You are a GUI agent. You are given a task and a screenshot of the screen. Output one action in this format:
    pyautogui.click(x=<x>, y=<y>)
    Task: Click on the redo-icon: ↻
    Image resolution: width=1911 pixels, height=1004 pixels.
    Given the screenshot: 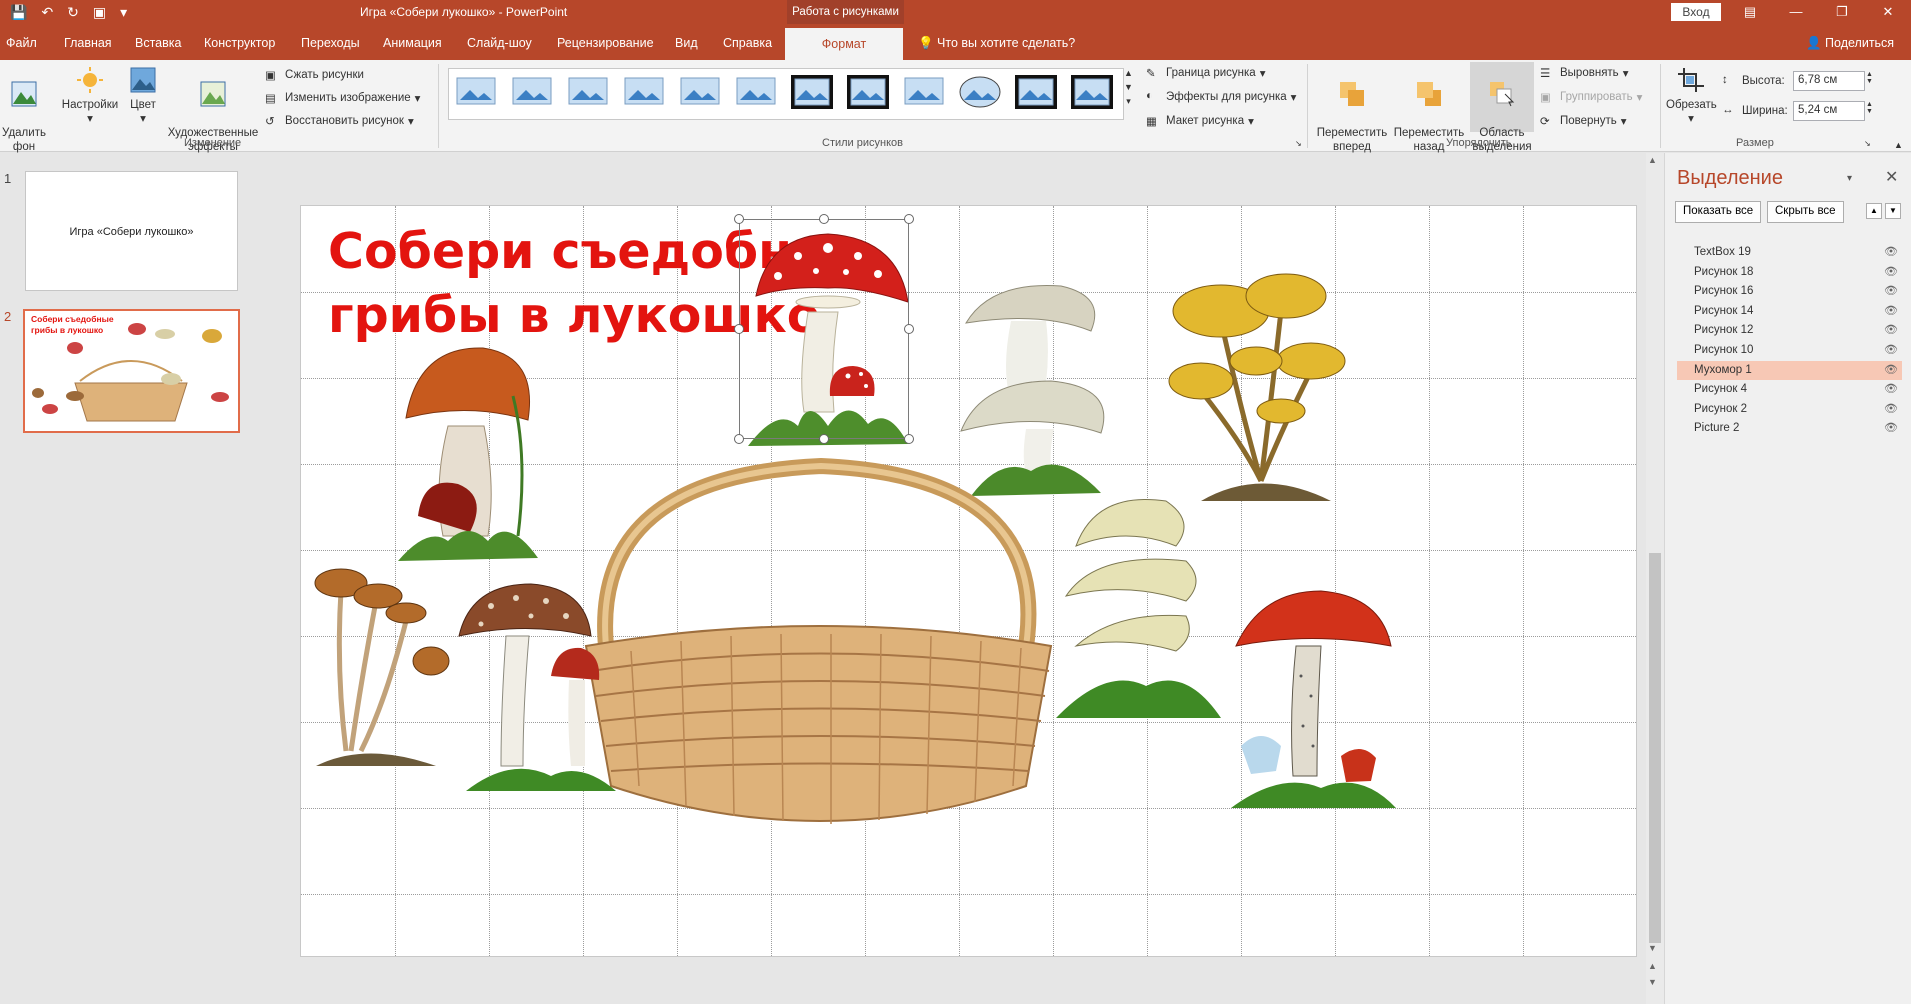 What is the action you would take?
    pyautogui.click(x=73, y=12)
    